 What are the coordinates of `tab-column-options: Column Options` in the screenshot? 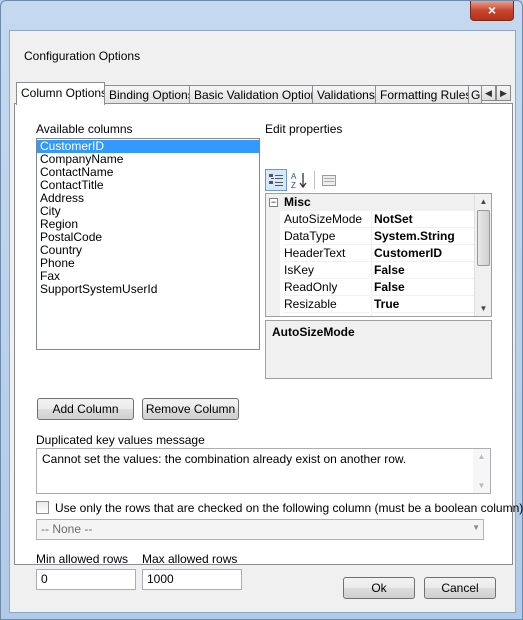 It's located at (60, 93).